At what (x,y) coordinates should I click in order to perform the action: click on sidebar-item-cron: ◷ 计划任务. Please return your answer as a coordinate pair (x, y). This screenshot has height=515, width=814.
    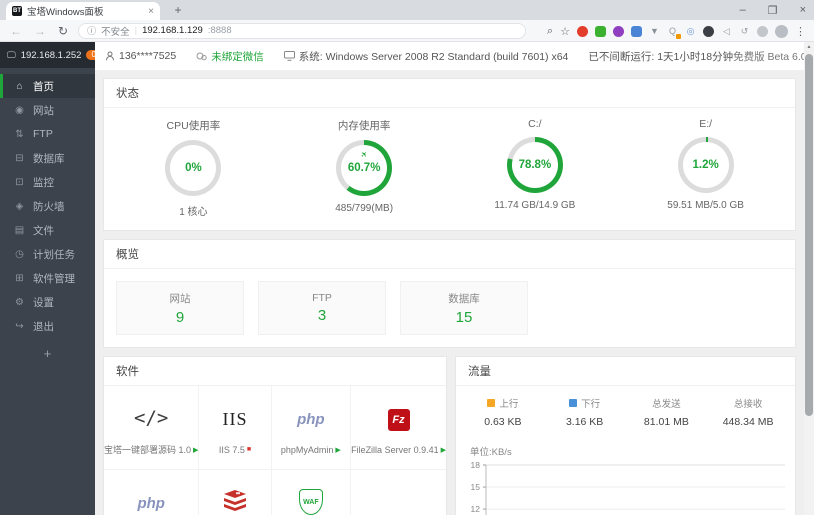
    Looking at the image, I should click on (47, 254).